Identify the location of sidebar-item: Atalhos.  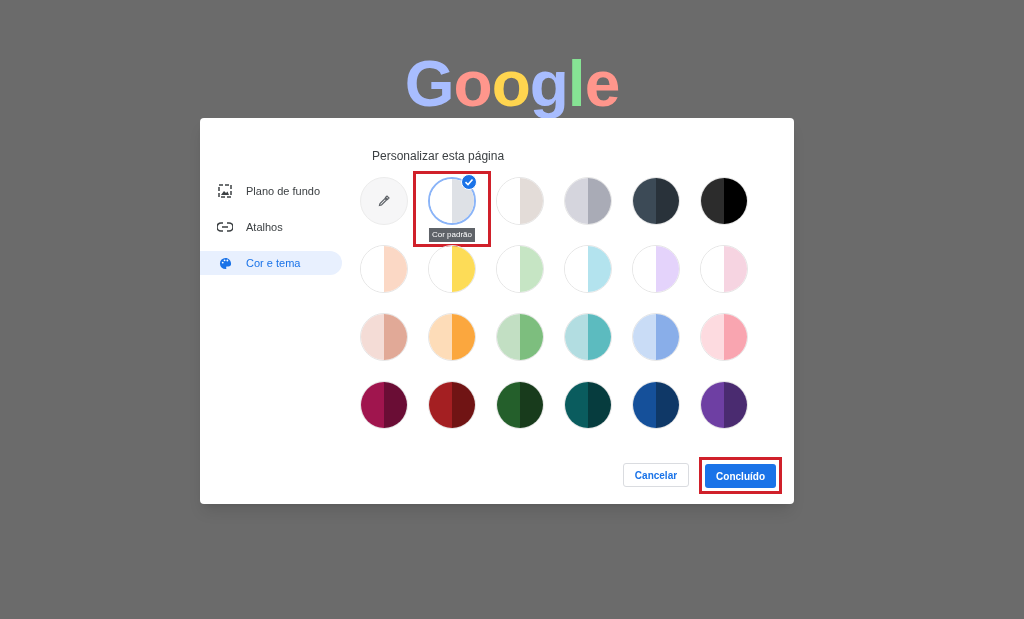
(271, 227).